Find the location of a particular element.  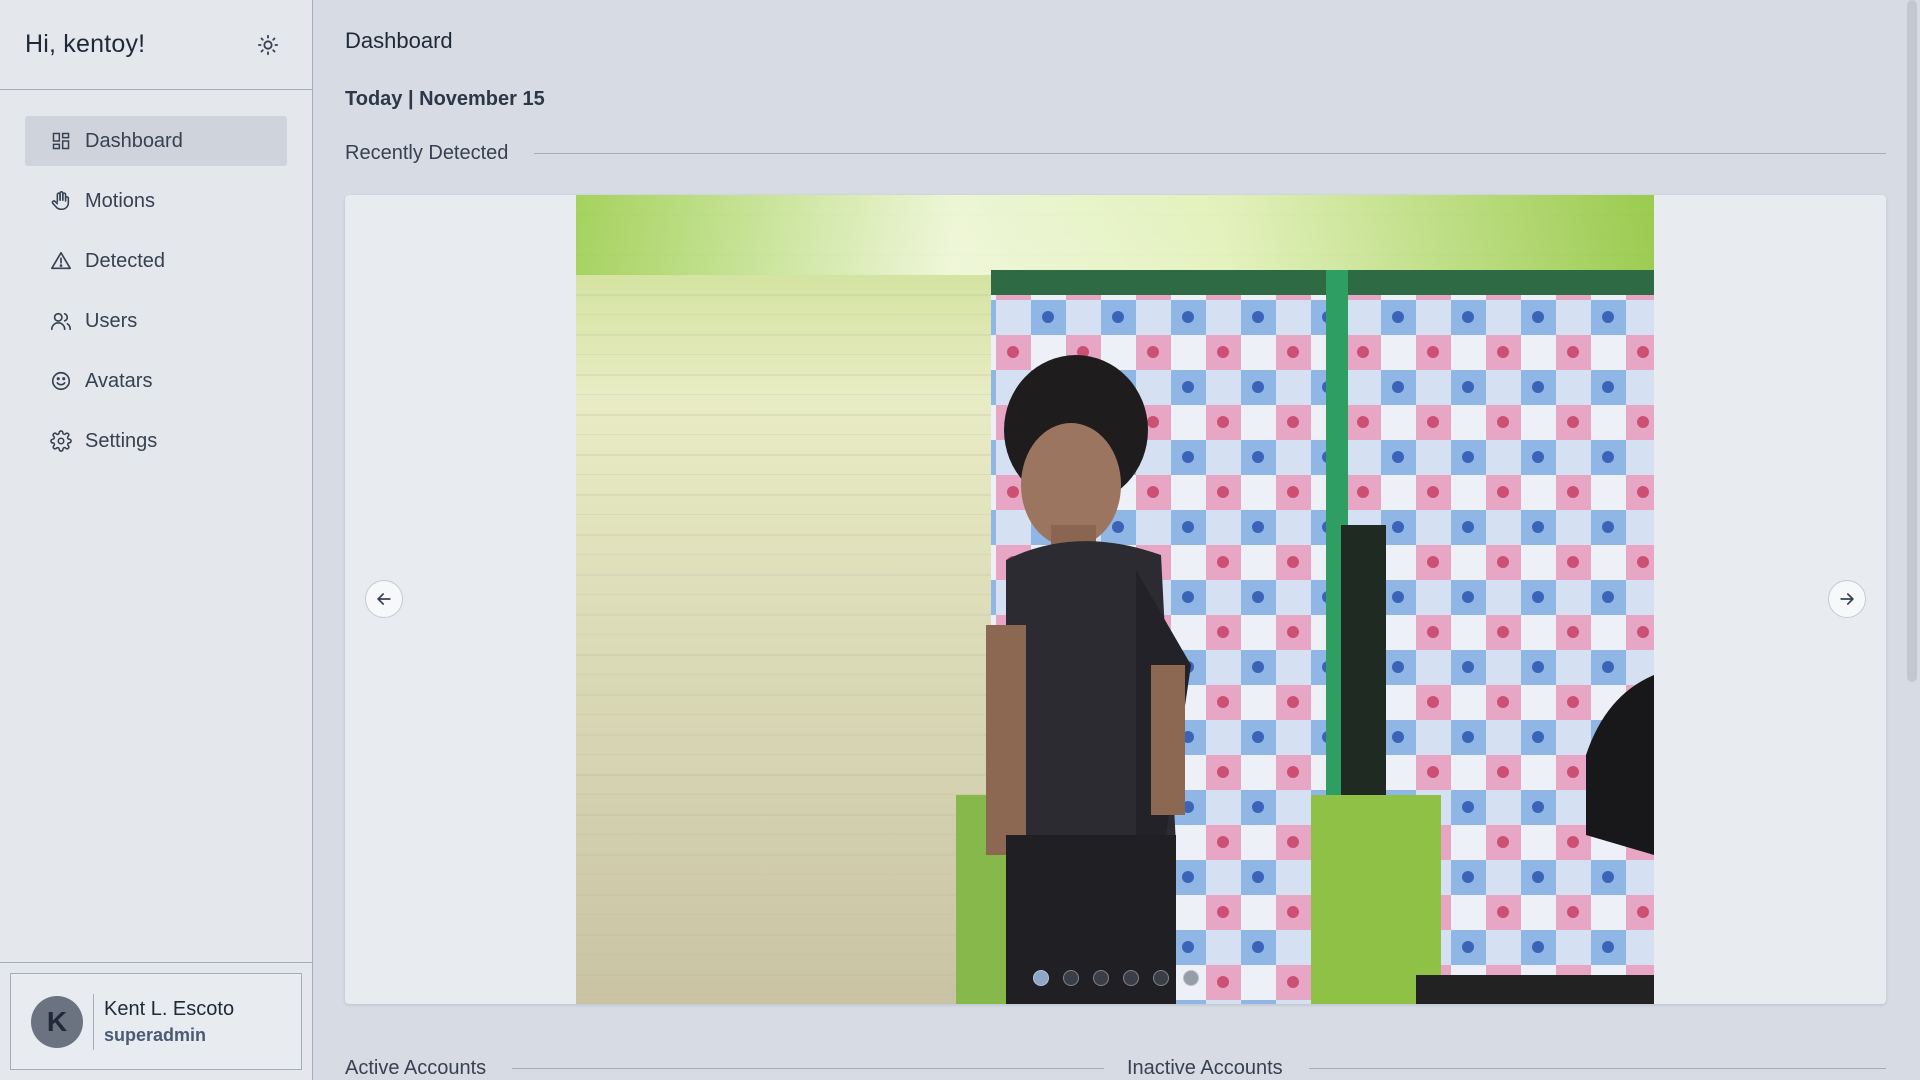

sun-icon is located at coordinates (268, 44).